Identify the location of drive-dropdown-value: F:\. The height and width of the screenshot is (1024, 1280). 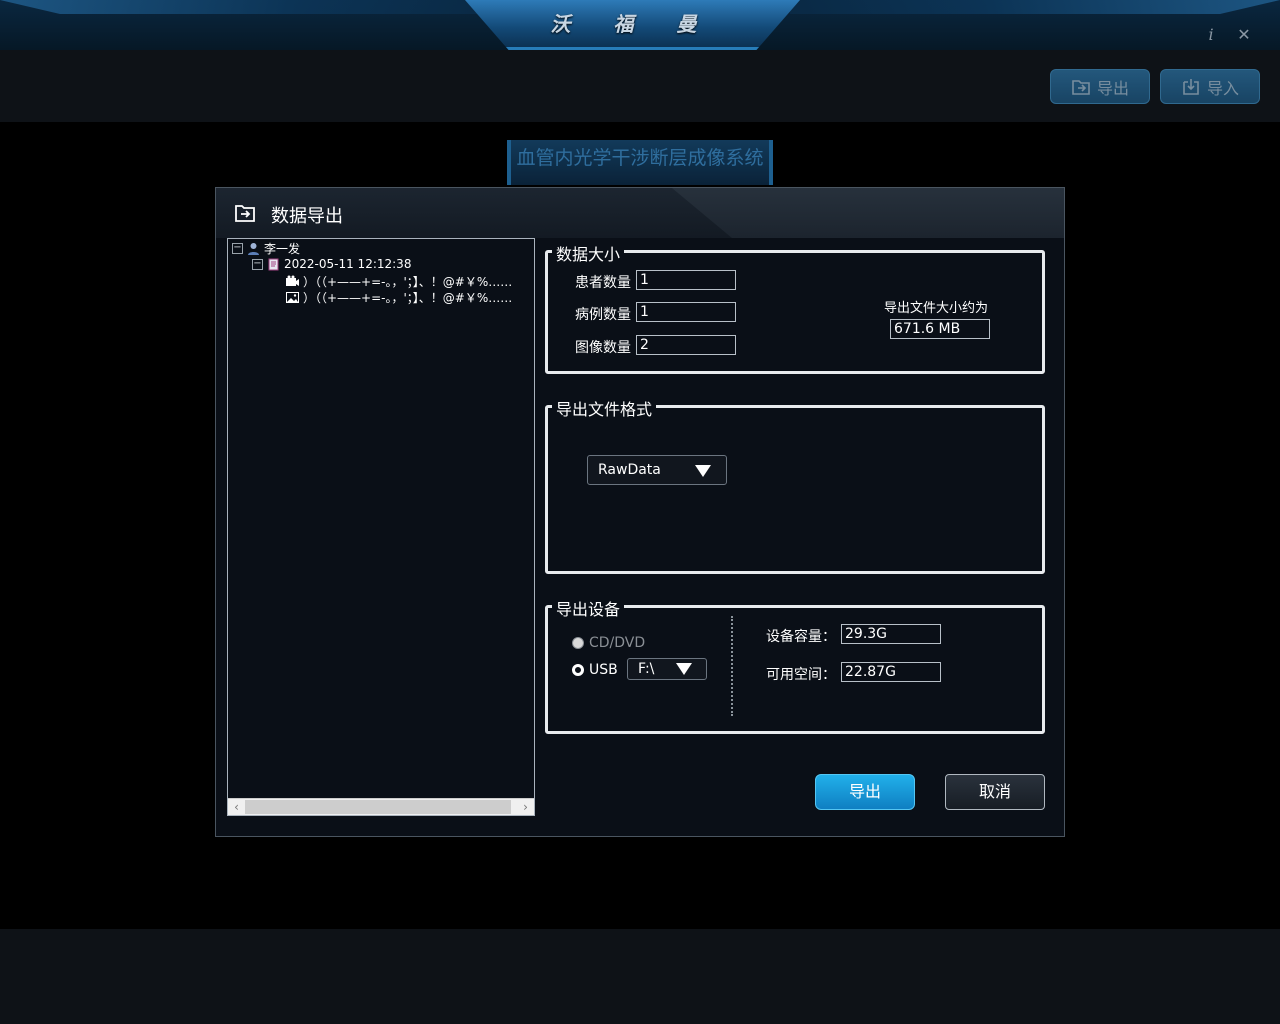
(646, 669).